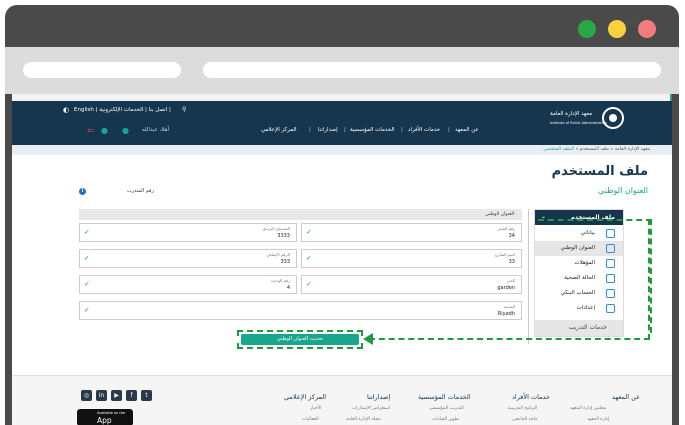 This screenshot has height=425, width=685. What do you see at coordinates (86, 395) in the screenshot?
I see `instagram-icon: ◎` at bounding box center [86, 395].